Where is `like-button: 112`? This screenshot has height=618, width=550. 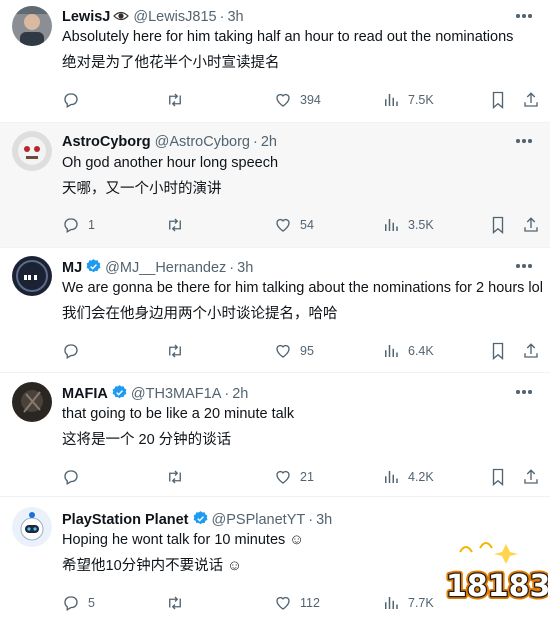 like-button: 112 is located at coordinates (297, 603).